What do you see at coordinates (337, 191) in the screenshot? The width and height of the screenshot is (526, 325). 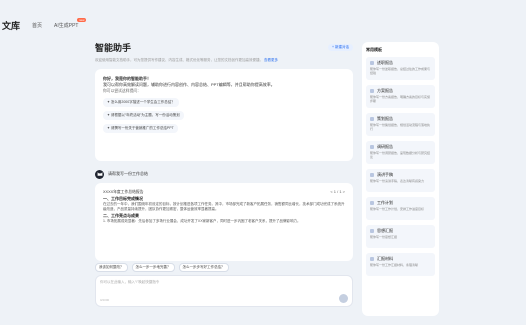 I see `answer-pager: < 1 / 1 >` at bounding box center [337, 191].